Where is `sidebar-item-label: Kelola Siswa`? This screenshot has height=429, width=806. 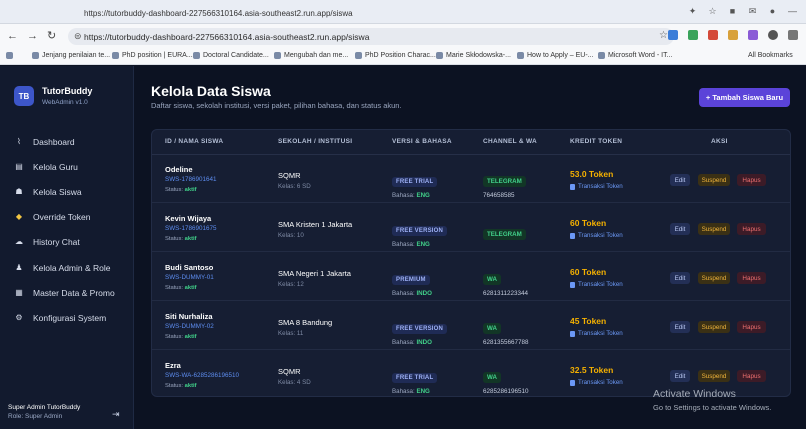
sidebar-item-label: Kelola Siswa is located at coordinates (57, 192).